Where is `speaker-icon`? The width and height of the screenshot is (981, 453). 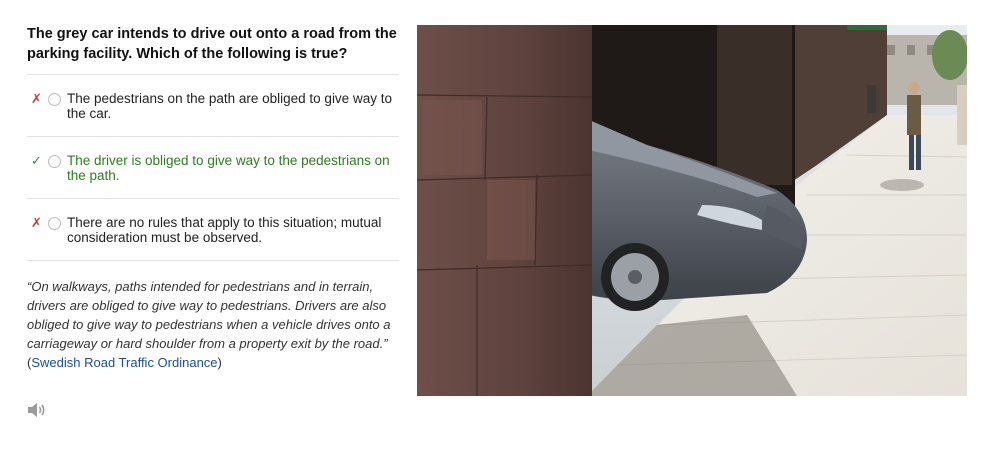
speaker-icon is located at coordinates (37, 410).